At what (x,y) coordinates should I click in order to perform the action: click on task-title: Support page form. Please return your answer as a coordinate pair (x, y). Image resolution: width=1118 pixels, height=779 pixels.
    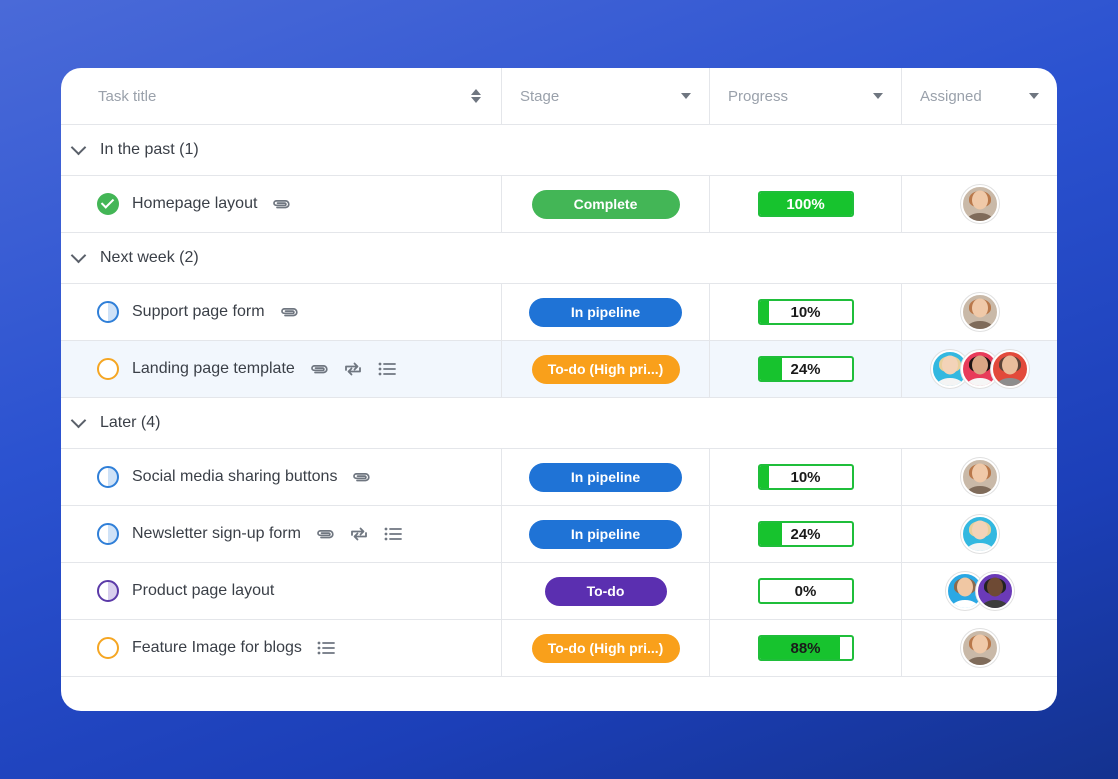
    Looking at the image, I should click on (198, 312).